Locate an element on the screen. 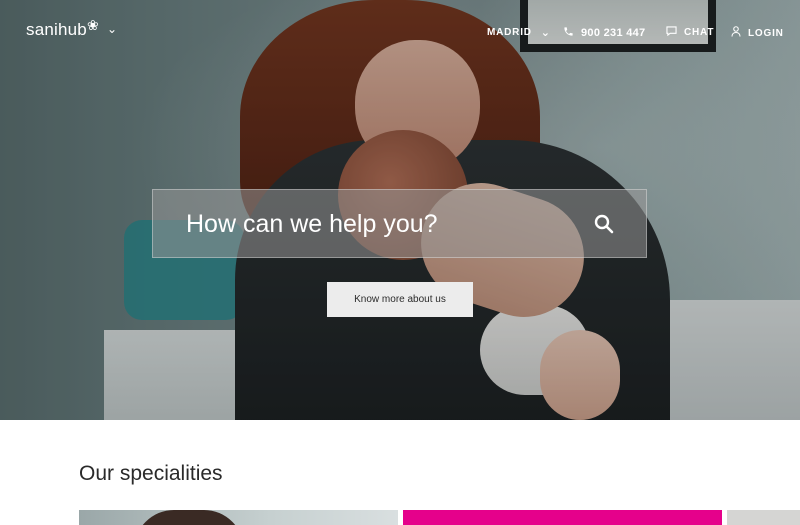  search-icon is located at coordinates (604, 224).